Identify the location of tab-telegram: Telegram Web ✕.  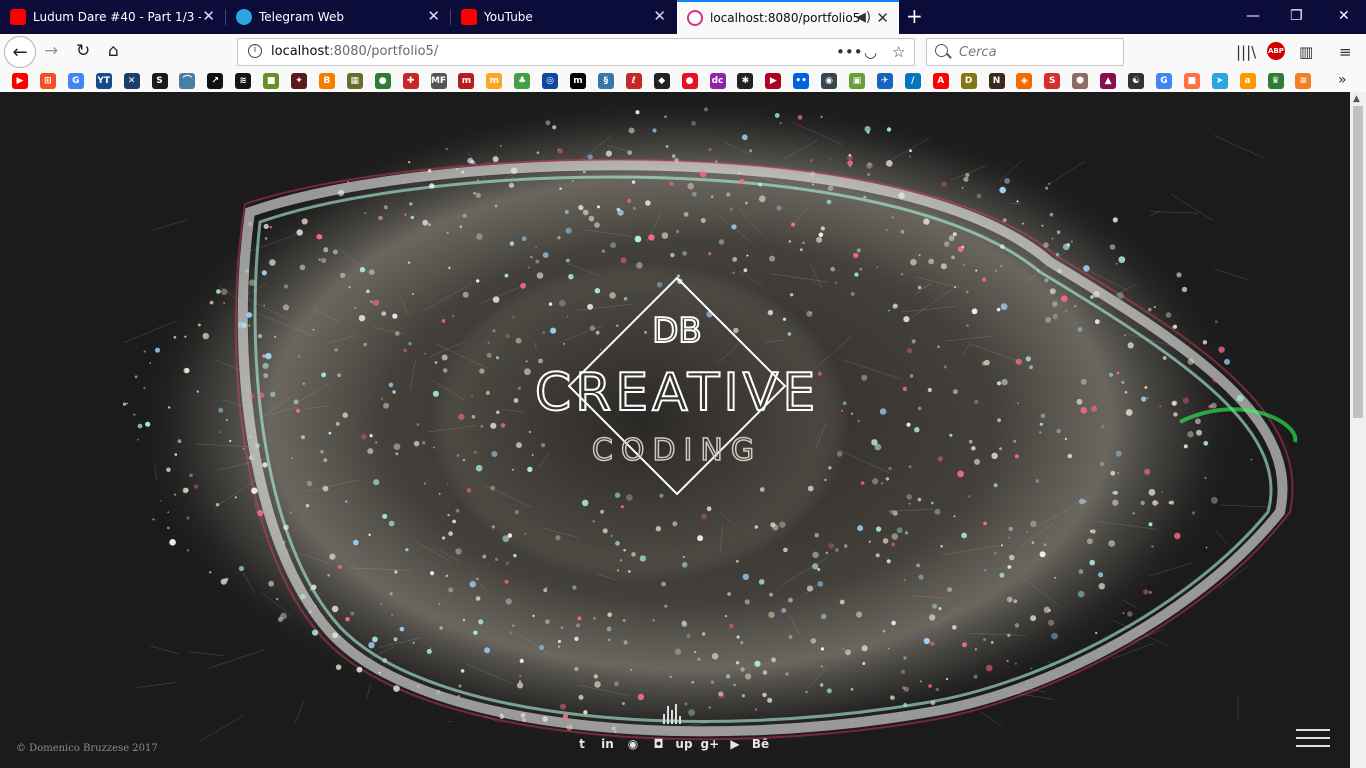
(338, 17).